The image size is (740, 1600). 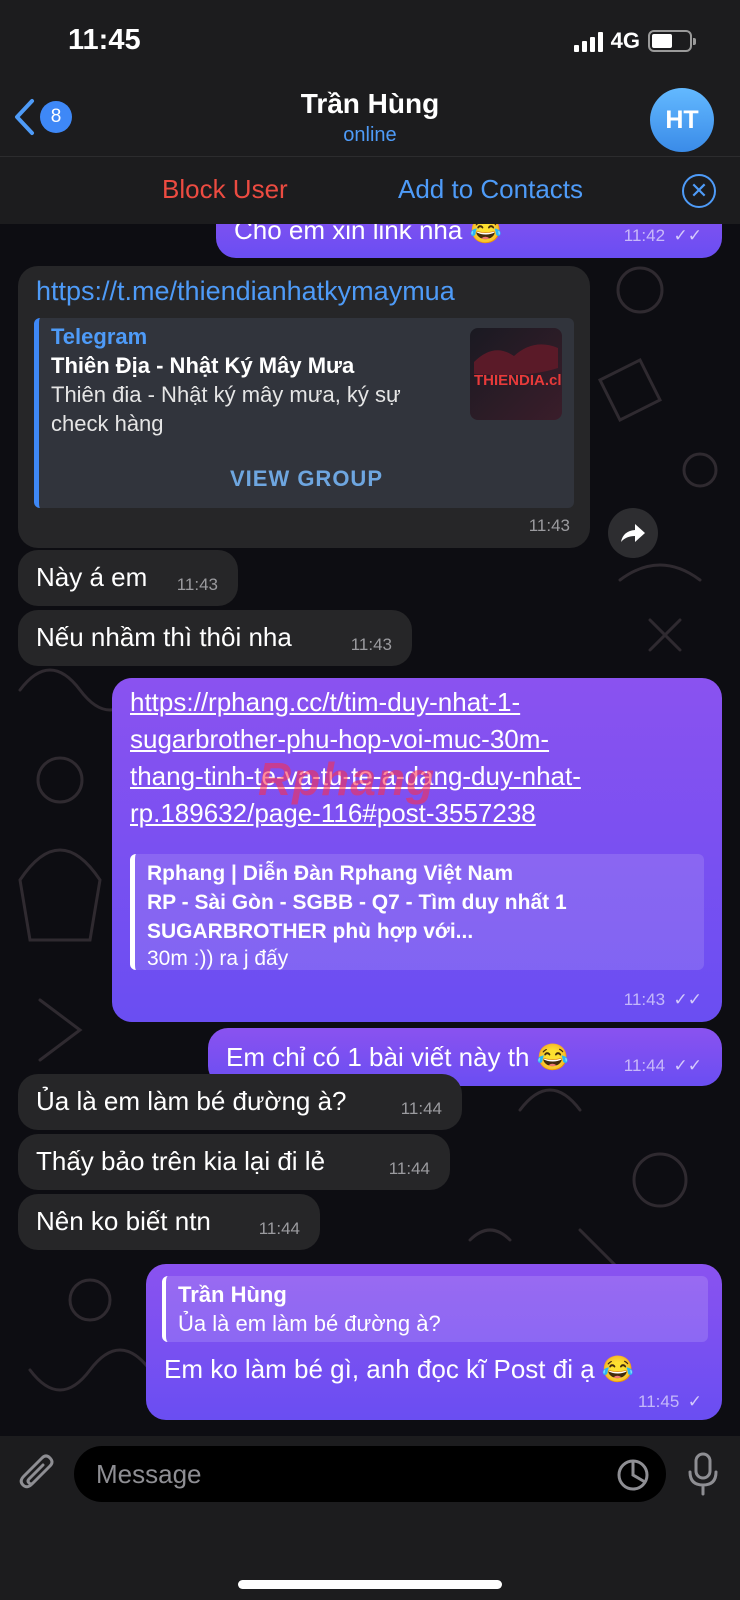 What do you see at coordinates (370, 40) in the screenshot?
I see `status-bar: 11:45 4G` at bounding box center [370, 40].